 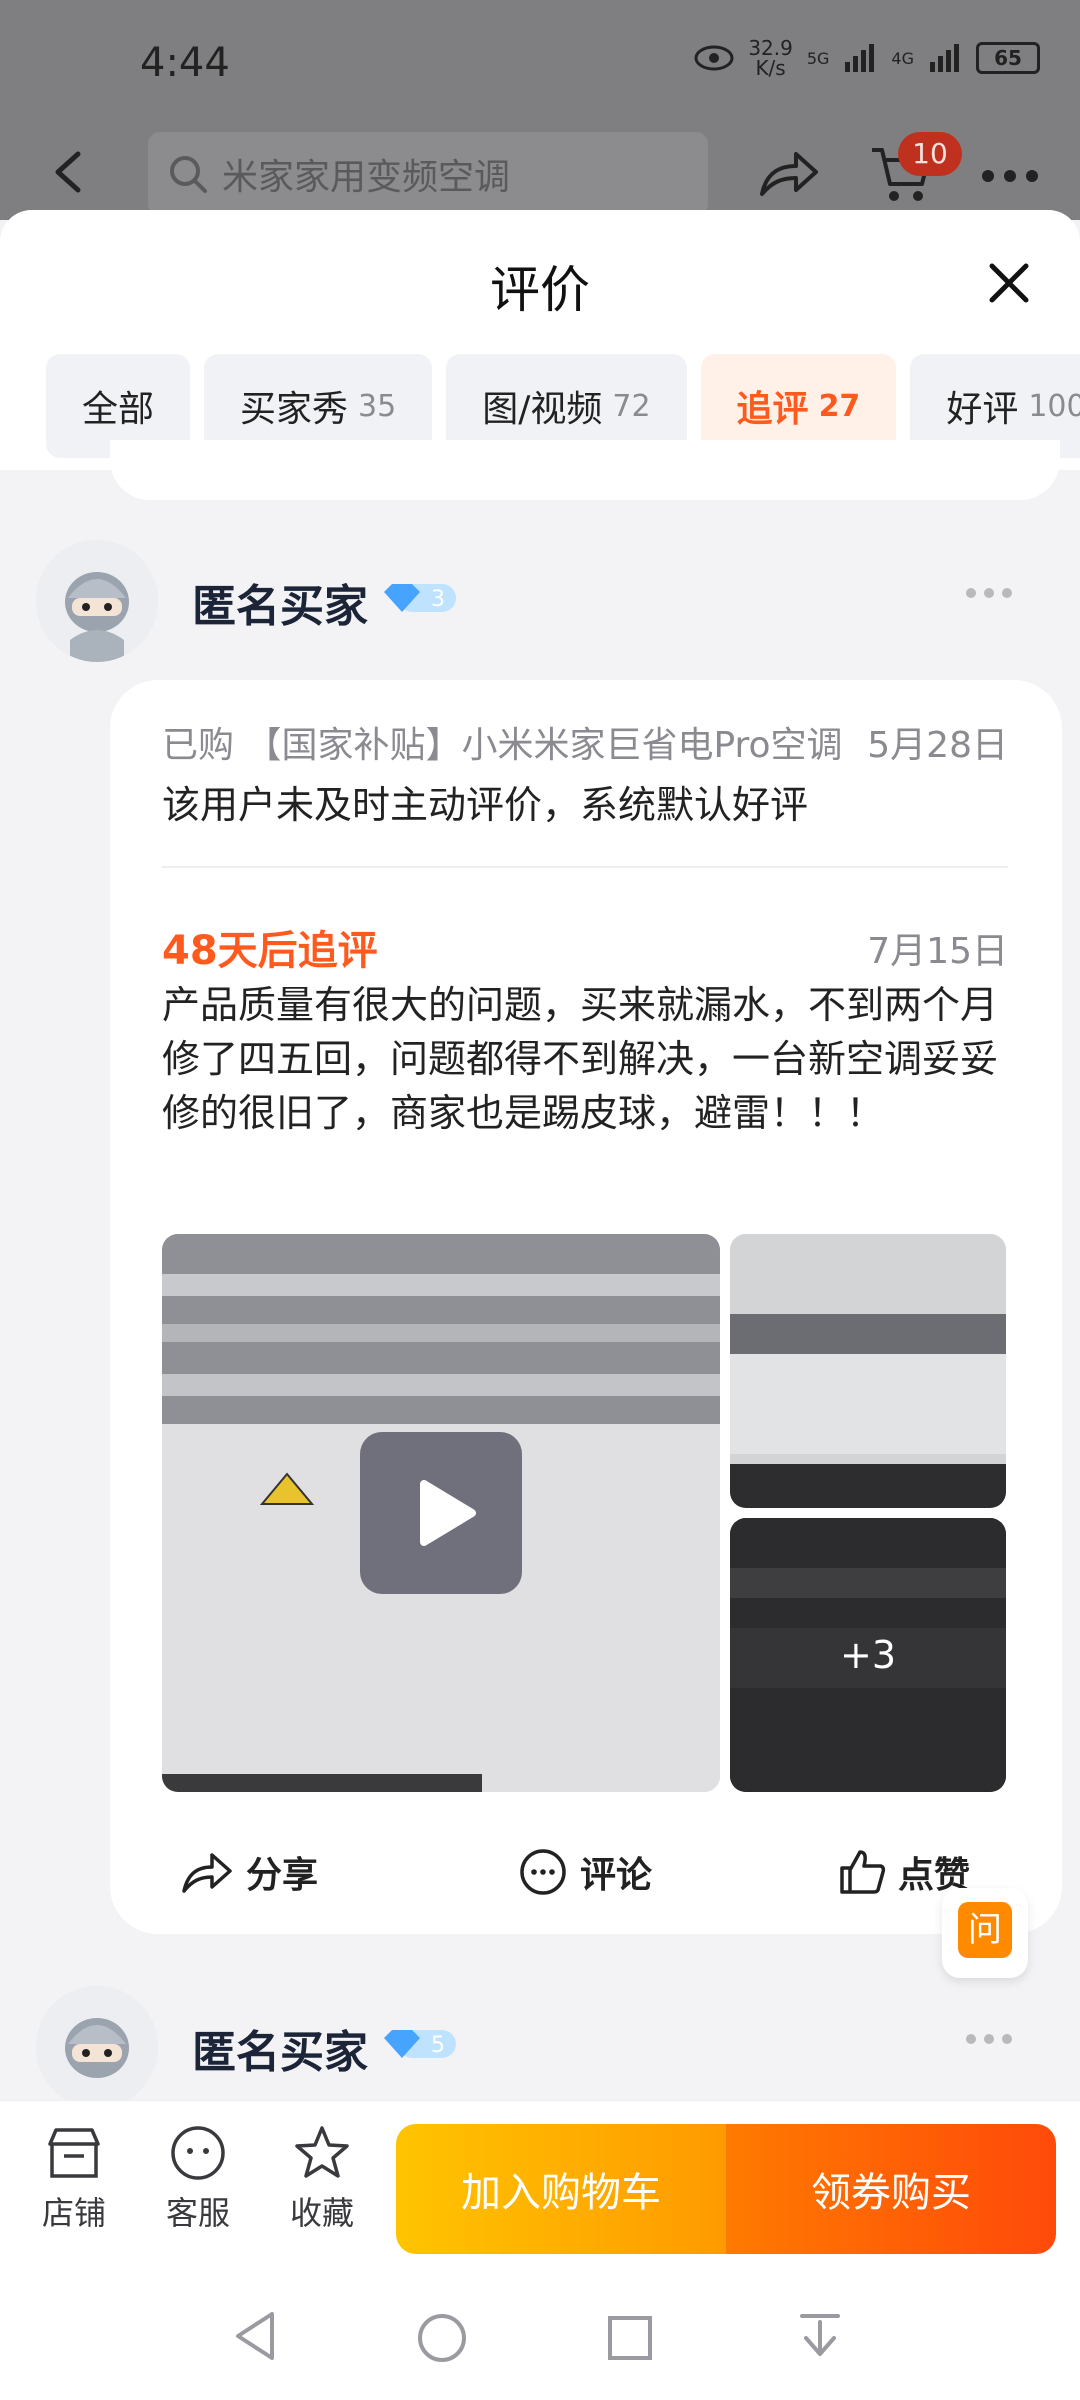 What do you see at coordinates (74, 2179) in the screenshot?
I see `shop-button: 店铺` at bounding box center [74, 2179].